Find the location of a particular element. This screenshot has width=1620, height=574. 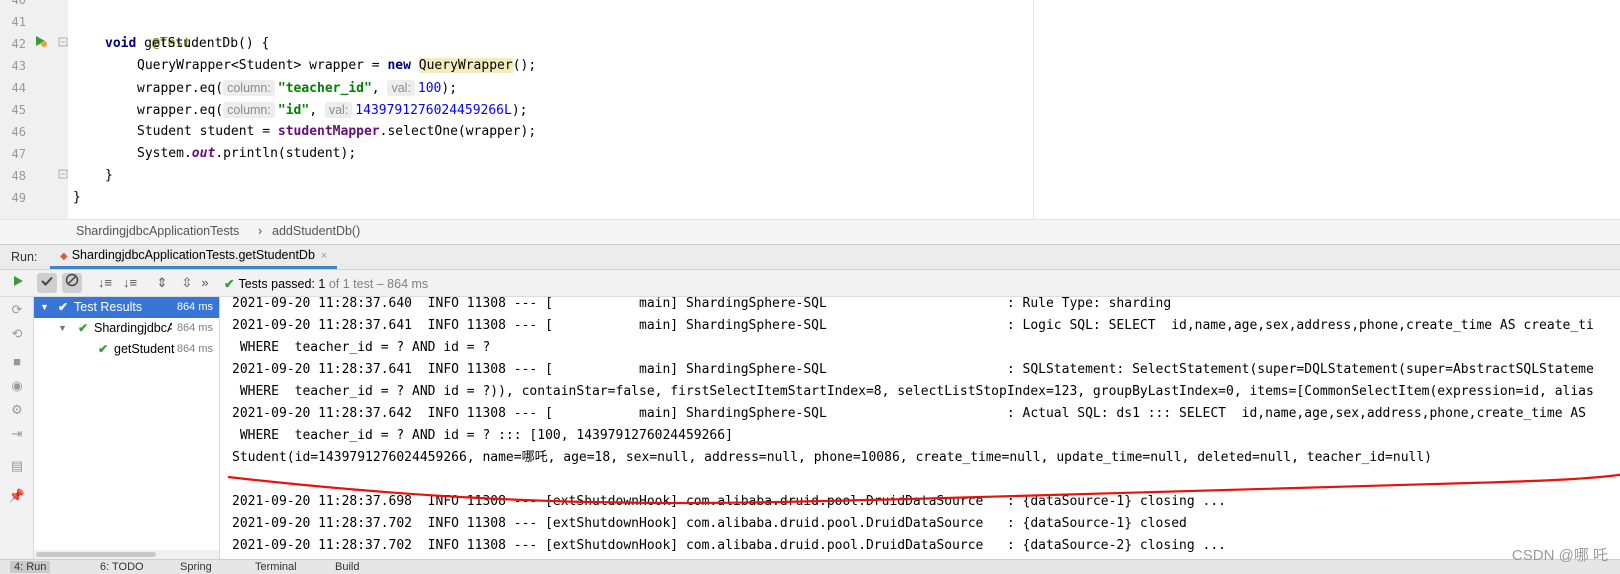

red-underline-annotation is located at coordinates (923, 489).